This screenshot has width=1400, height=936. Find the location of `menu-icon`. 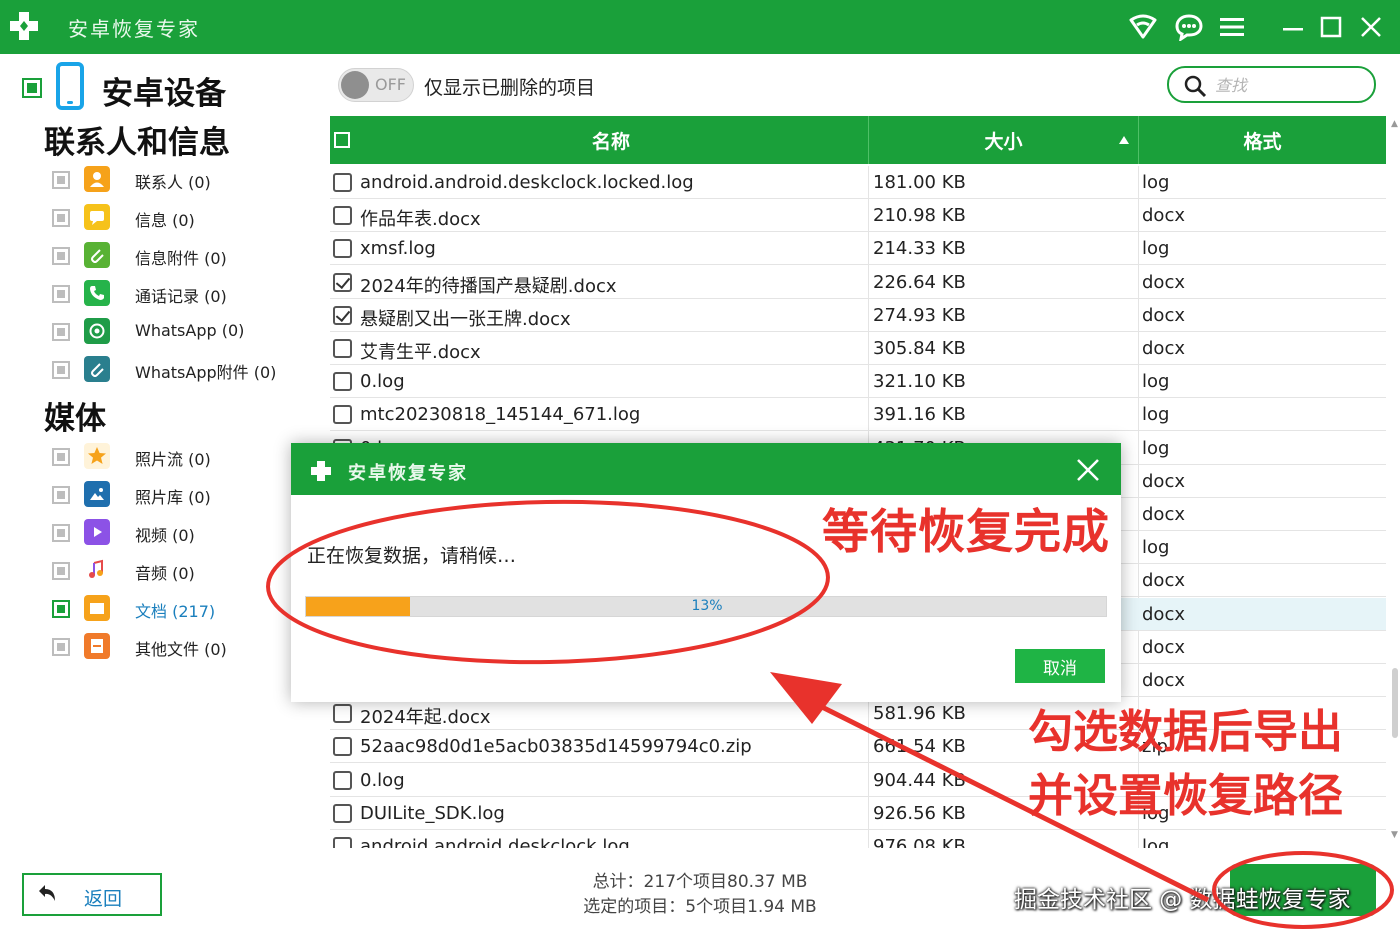

menu-icon is located at coordinates (1232, 27).